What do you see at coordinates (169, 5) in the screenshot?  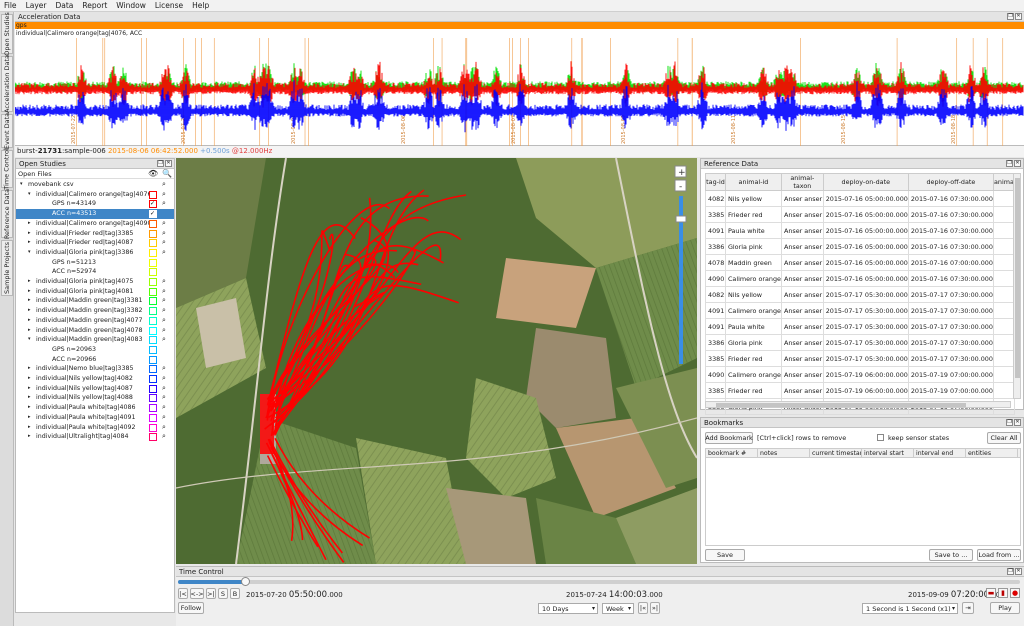 I see `menu-license: License` at bounding box center [169, 5].